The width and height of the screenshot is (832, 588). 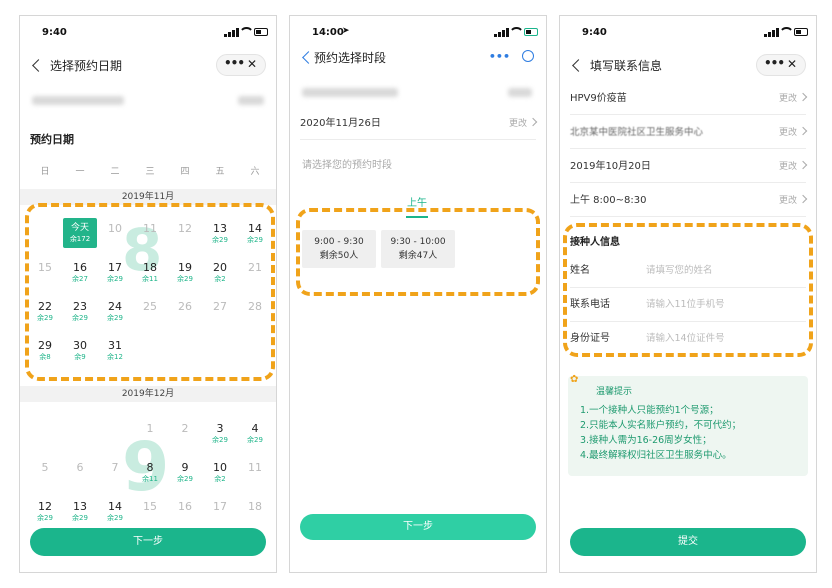 What do you see at coordinates (649, 410) in the screenshot?
I see `tip-line: 1.一个接种人只能预约1个号源；` at bounding box center [649, 410].